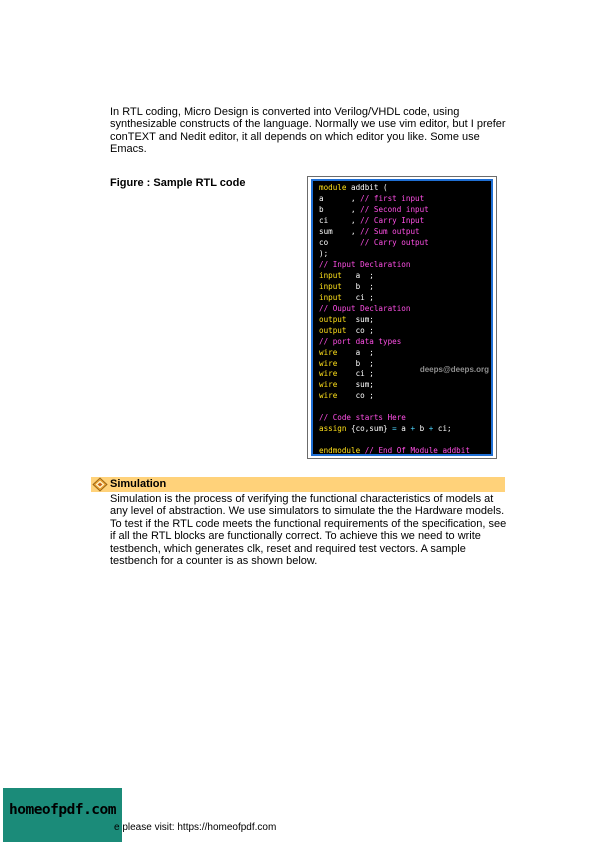  I want to click on code-token: module, so click(333, 187).